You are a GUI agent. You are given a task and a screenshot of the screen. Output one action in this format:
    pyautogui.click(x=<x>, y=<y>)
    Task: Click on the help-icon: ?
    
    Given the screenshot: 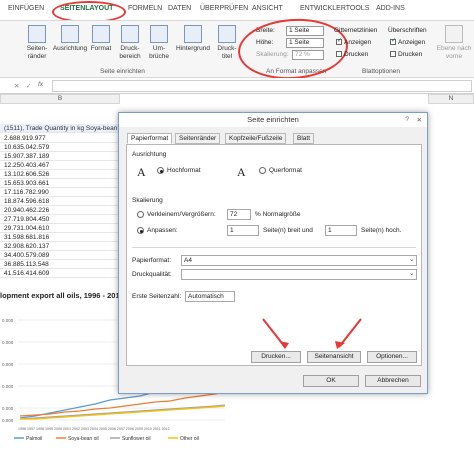 What is the action you would take?
    pyautogui.click(x=407, y=119)
    